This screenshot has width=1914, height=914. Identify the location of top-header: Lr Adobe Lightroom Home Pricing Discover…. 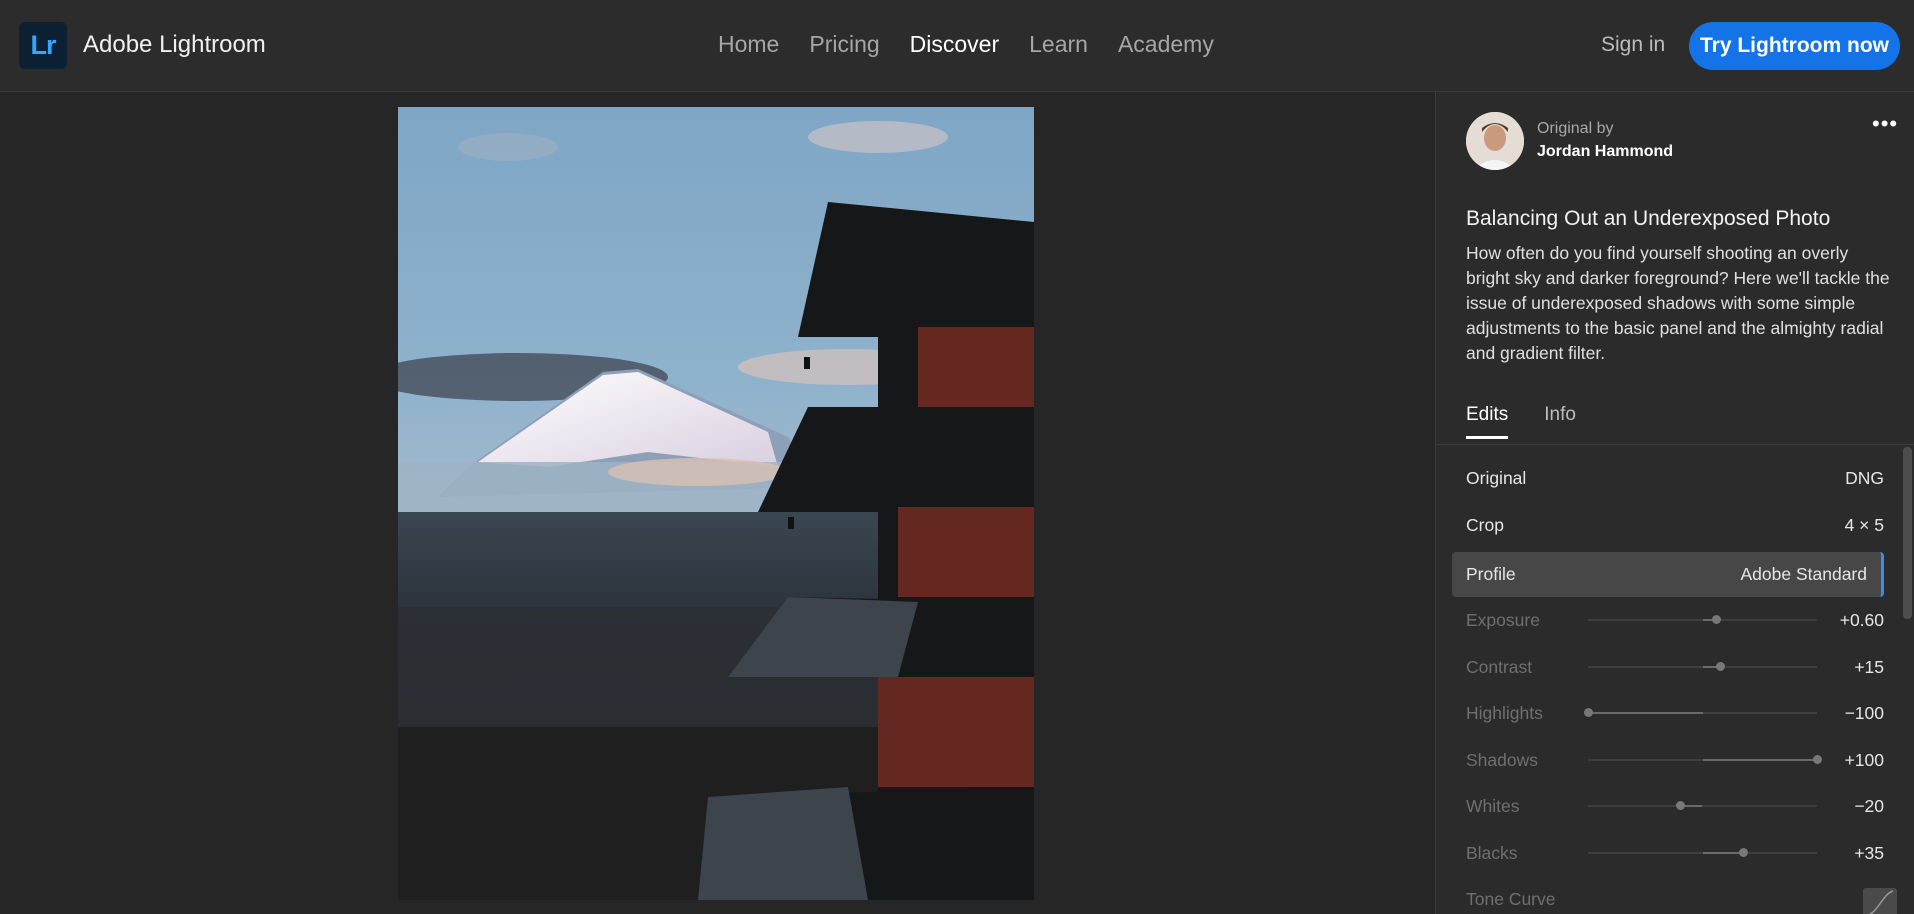
(957, 46).